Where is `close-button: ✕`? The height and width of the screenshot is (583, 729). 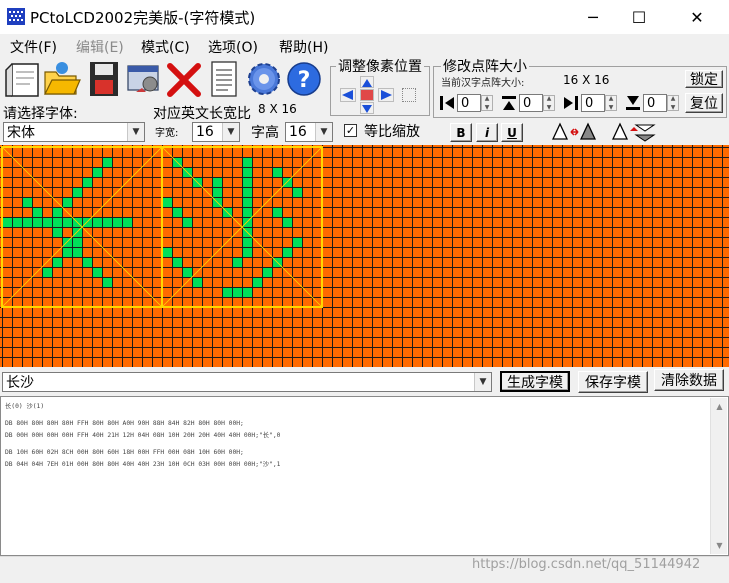
close-button: ✕ is located at coordinates (697, 17).